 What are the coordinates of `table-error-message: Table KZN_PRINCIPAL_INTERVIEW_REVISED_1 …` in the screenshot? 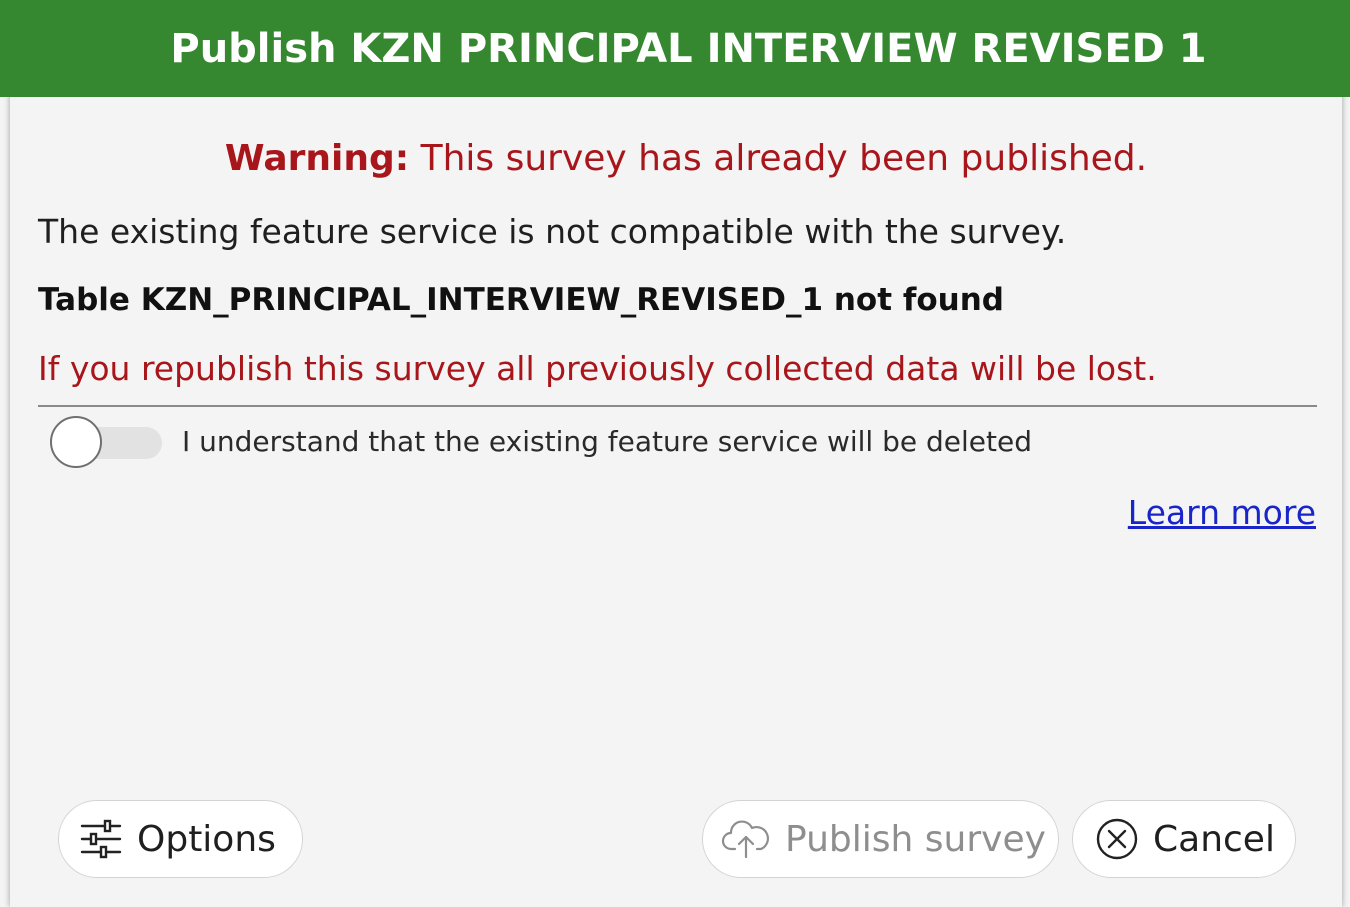 It's located at (521, 300).